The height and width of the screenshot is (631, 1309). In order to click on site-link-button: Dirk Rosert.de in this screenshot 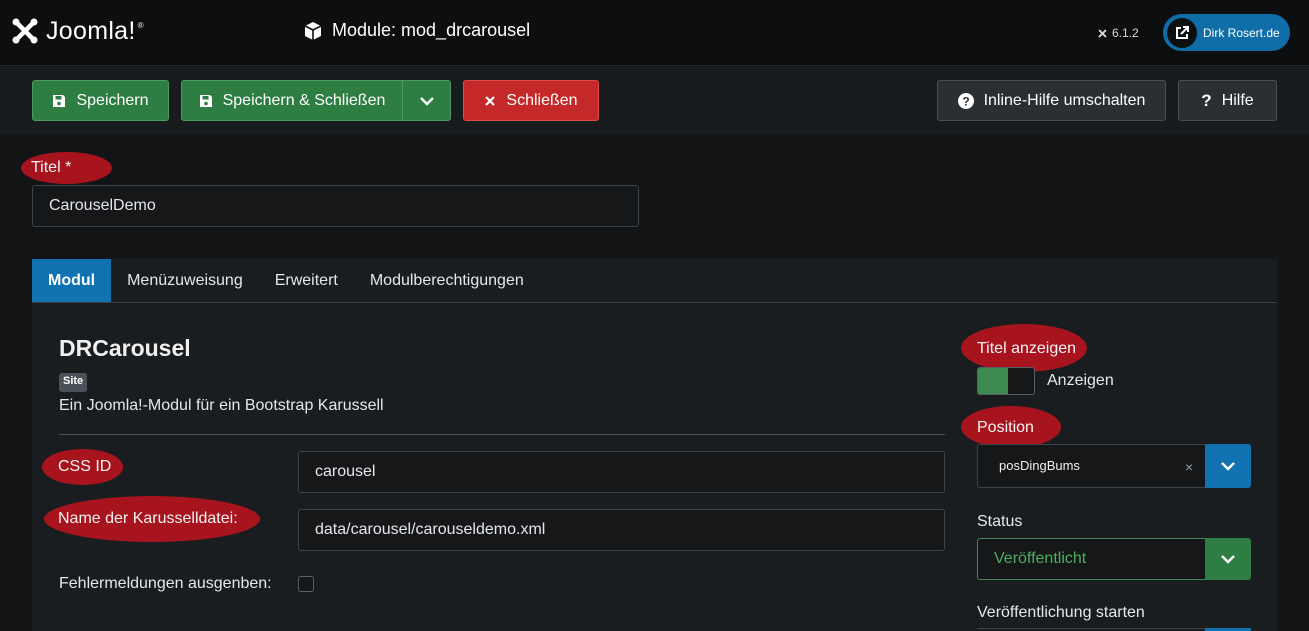, I will do `click(1226, 32)`.